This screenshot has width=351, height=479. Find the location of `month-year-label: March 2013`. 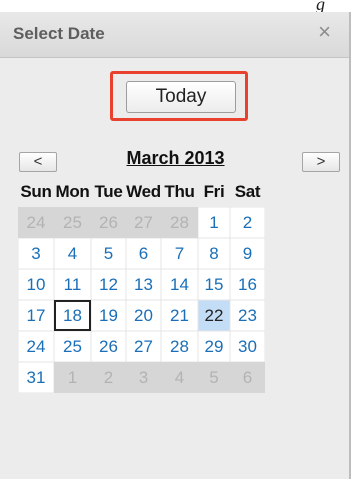

month-year-label: March 2013 is located at coordinates (175, 158).